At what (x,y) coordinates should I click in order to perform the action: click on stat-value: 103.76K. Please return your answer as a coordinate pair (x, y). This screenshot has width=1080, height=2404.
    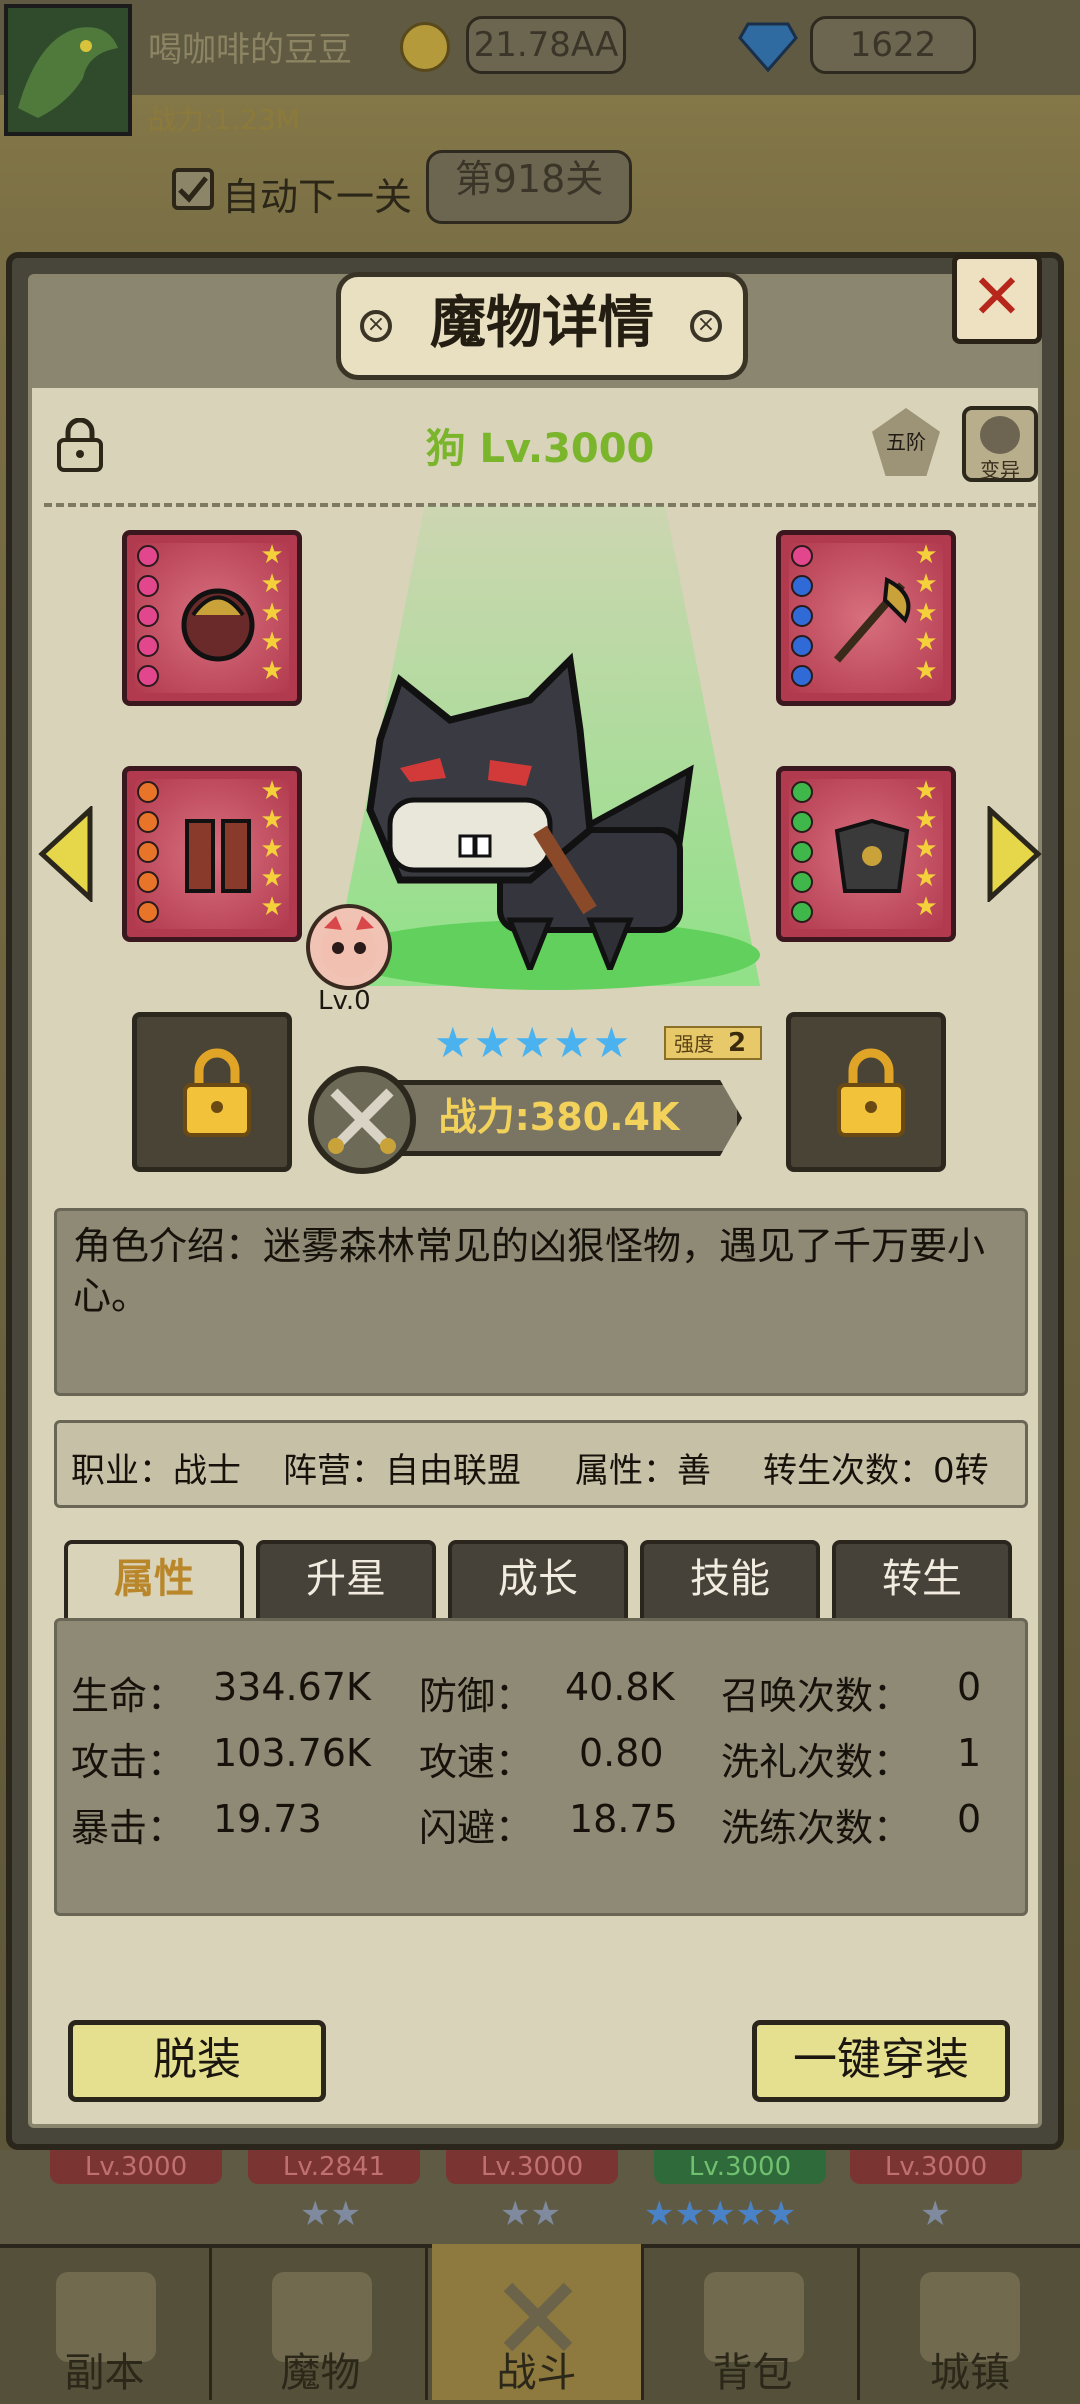
    Looking at the image, I should click on (292, 1753).